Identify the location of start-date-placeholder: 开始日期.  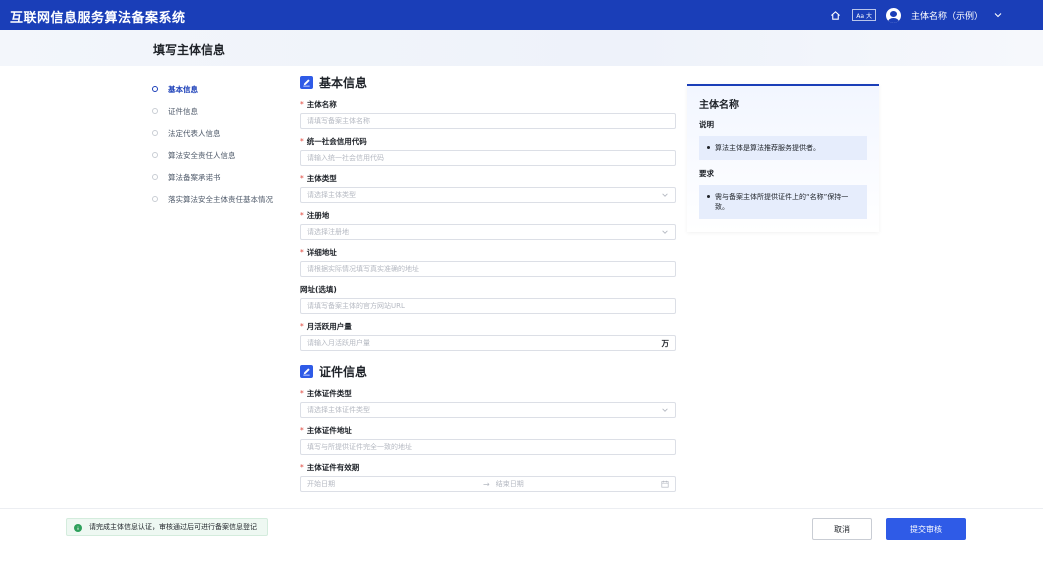
(392, 484).